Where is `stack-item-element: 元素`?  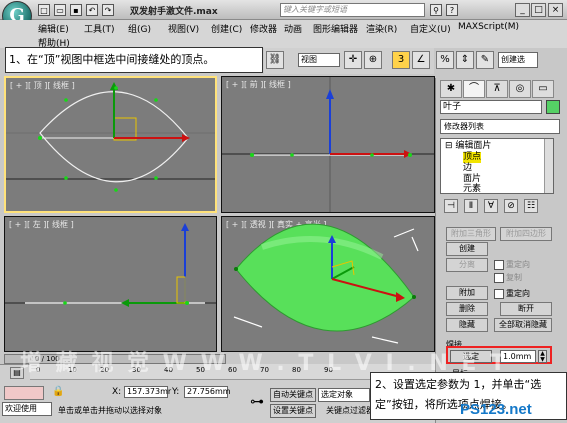
stack-item-element: 元素 is located at coordinates (472, 189).